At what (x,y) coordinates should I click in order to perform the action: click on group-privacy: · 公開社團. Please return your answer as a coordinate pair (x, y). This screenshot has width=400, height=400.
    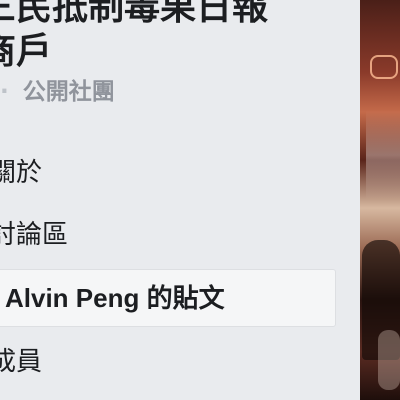
    Looking at the image, I should click on (57, 92).